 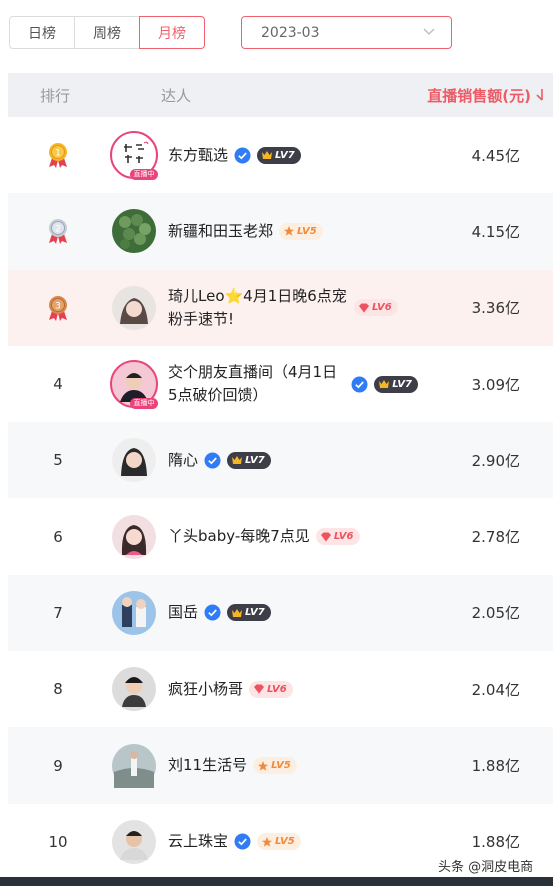 I want to click on table-row: 3 琦儿Leo⭐4月1日晚6点宠粉手速节! LV6 3.36亿, so click(x=280, y=307).